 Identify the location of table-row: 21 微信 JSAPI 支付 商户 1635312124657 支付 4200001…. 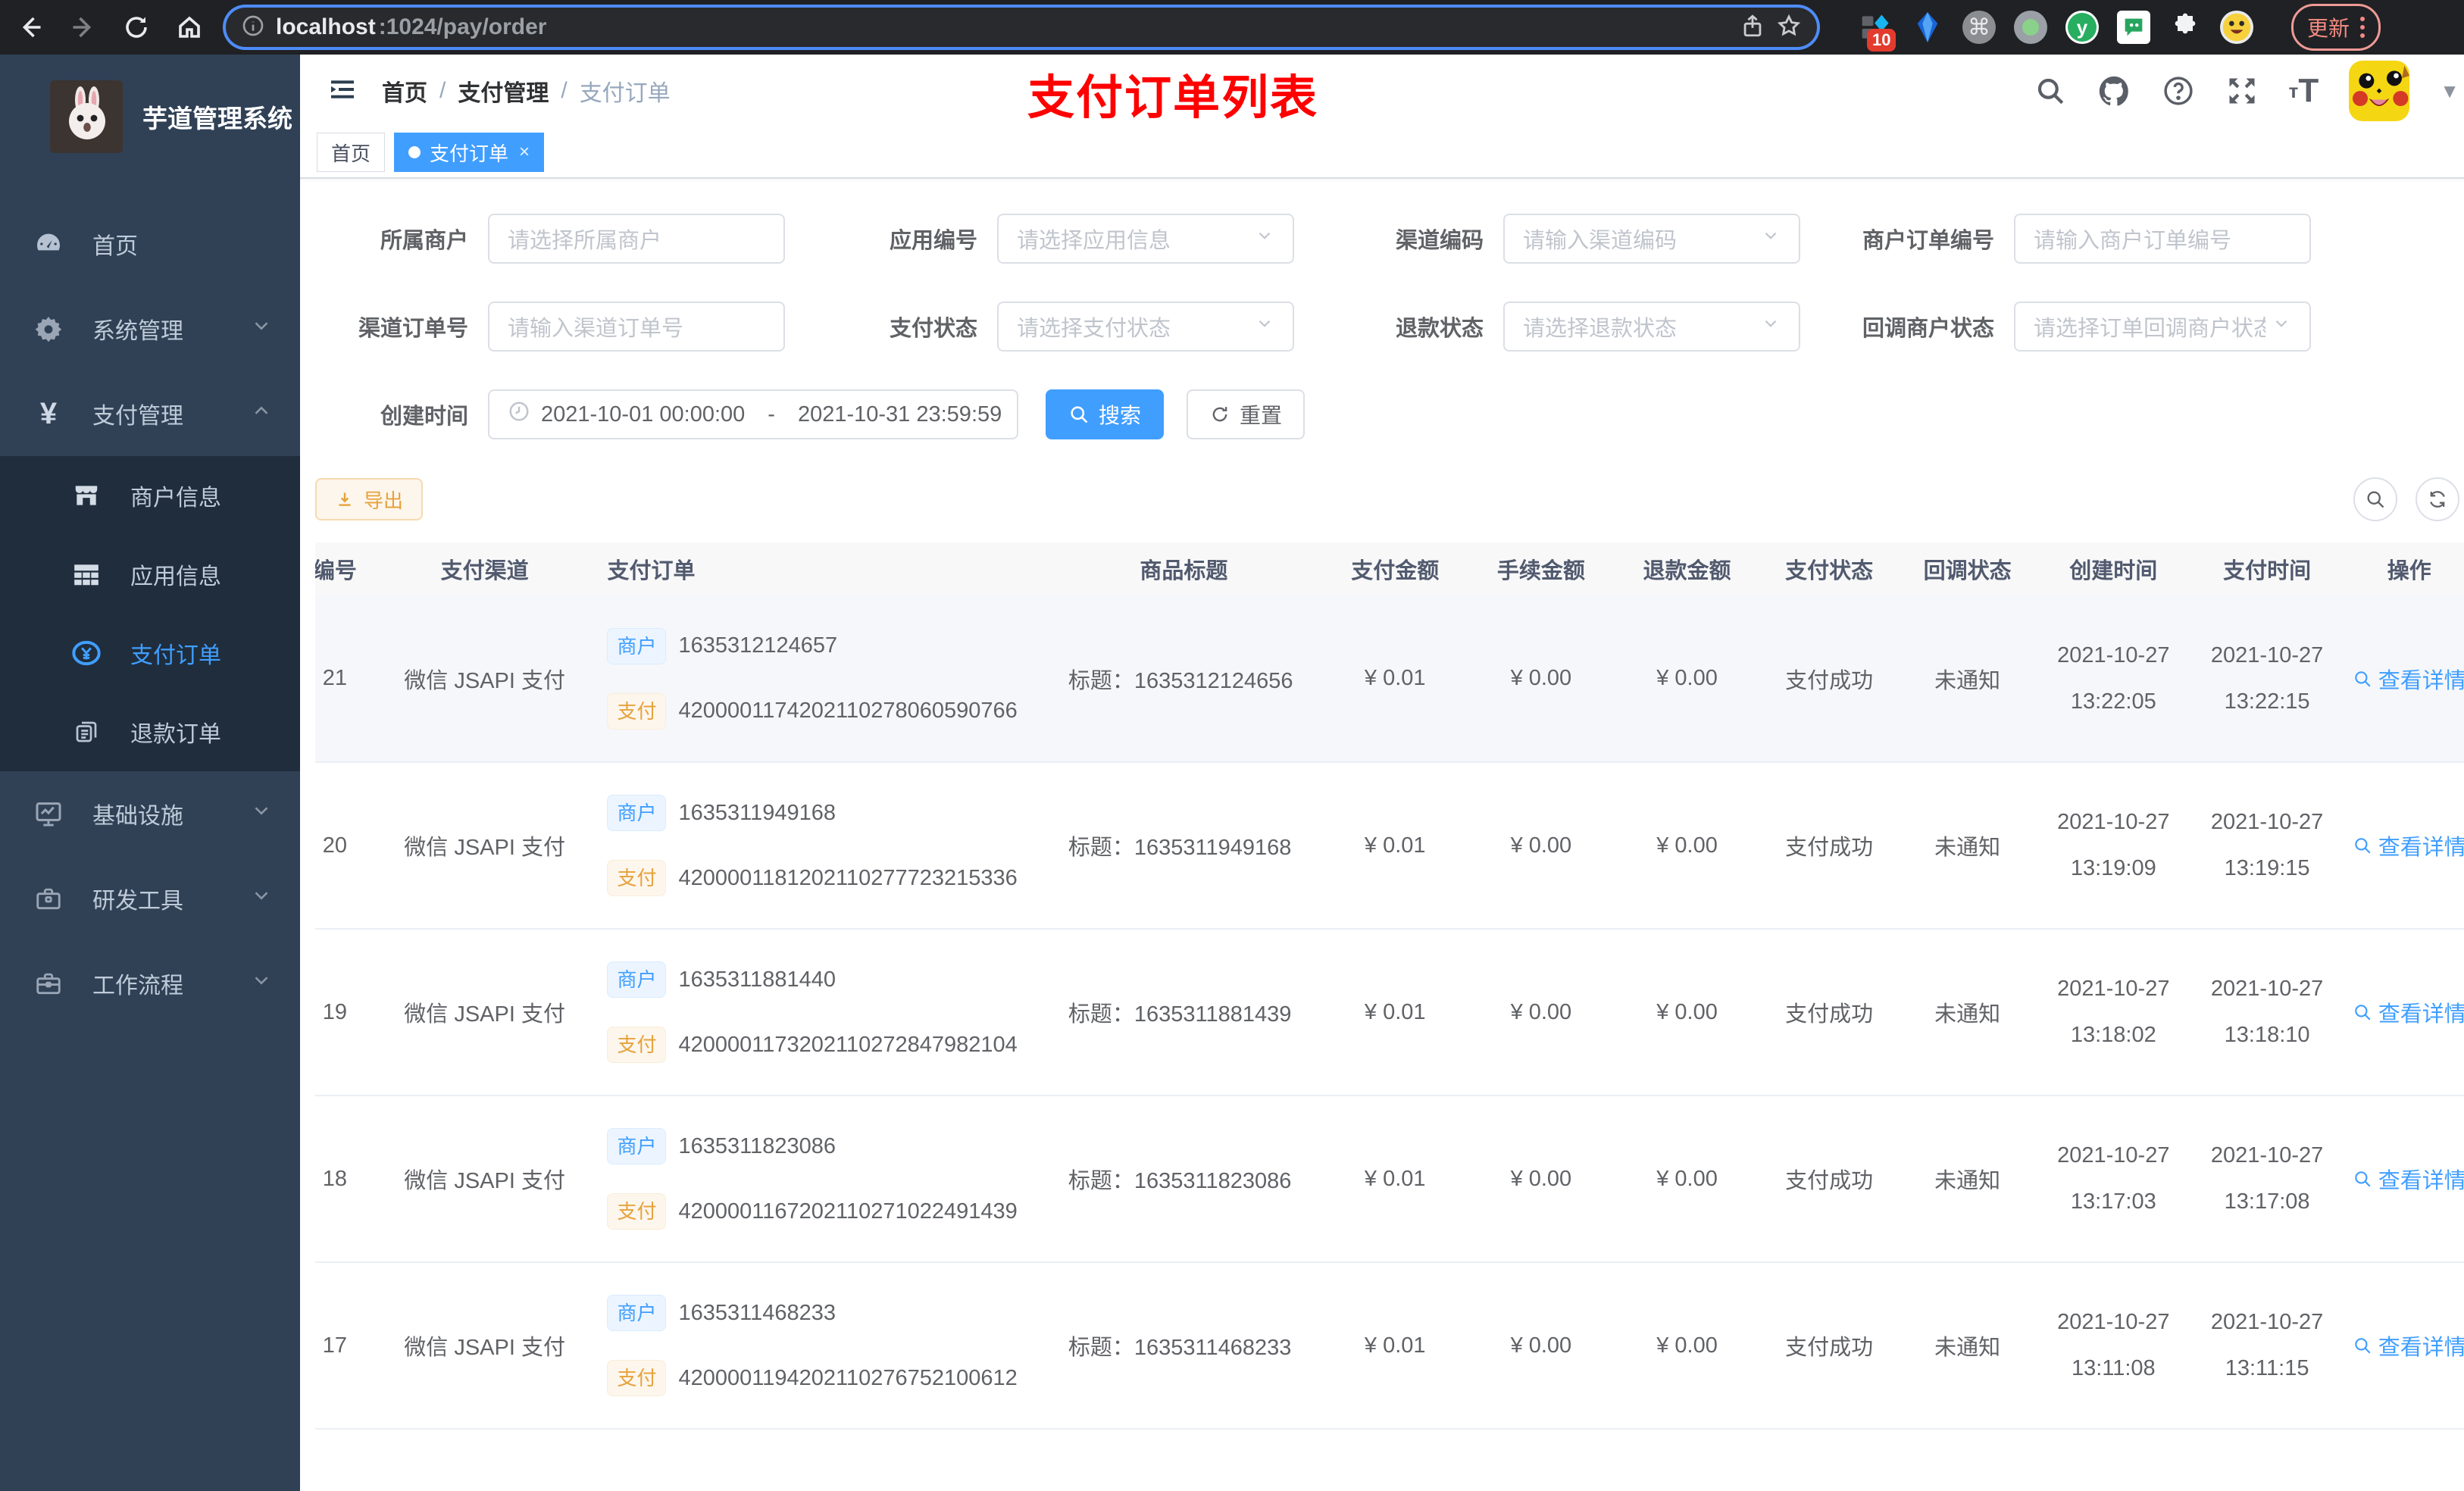
(1389, 679).